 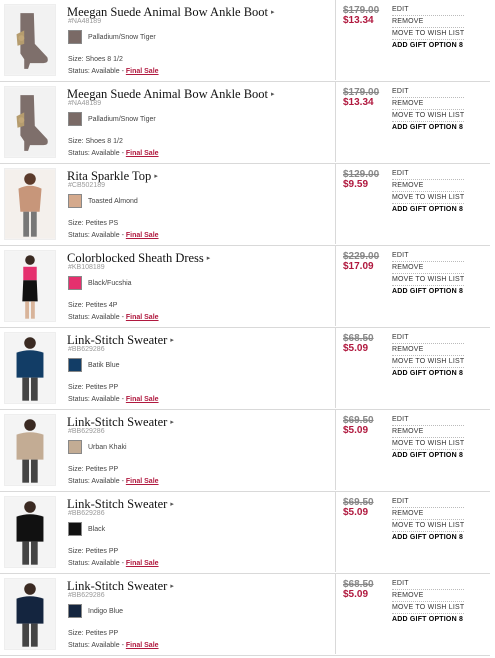 I want to click on size-label: Size: Petites 4P, so click(x=93, y=305).